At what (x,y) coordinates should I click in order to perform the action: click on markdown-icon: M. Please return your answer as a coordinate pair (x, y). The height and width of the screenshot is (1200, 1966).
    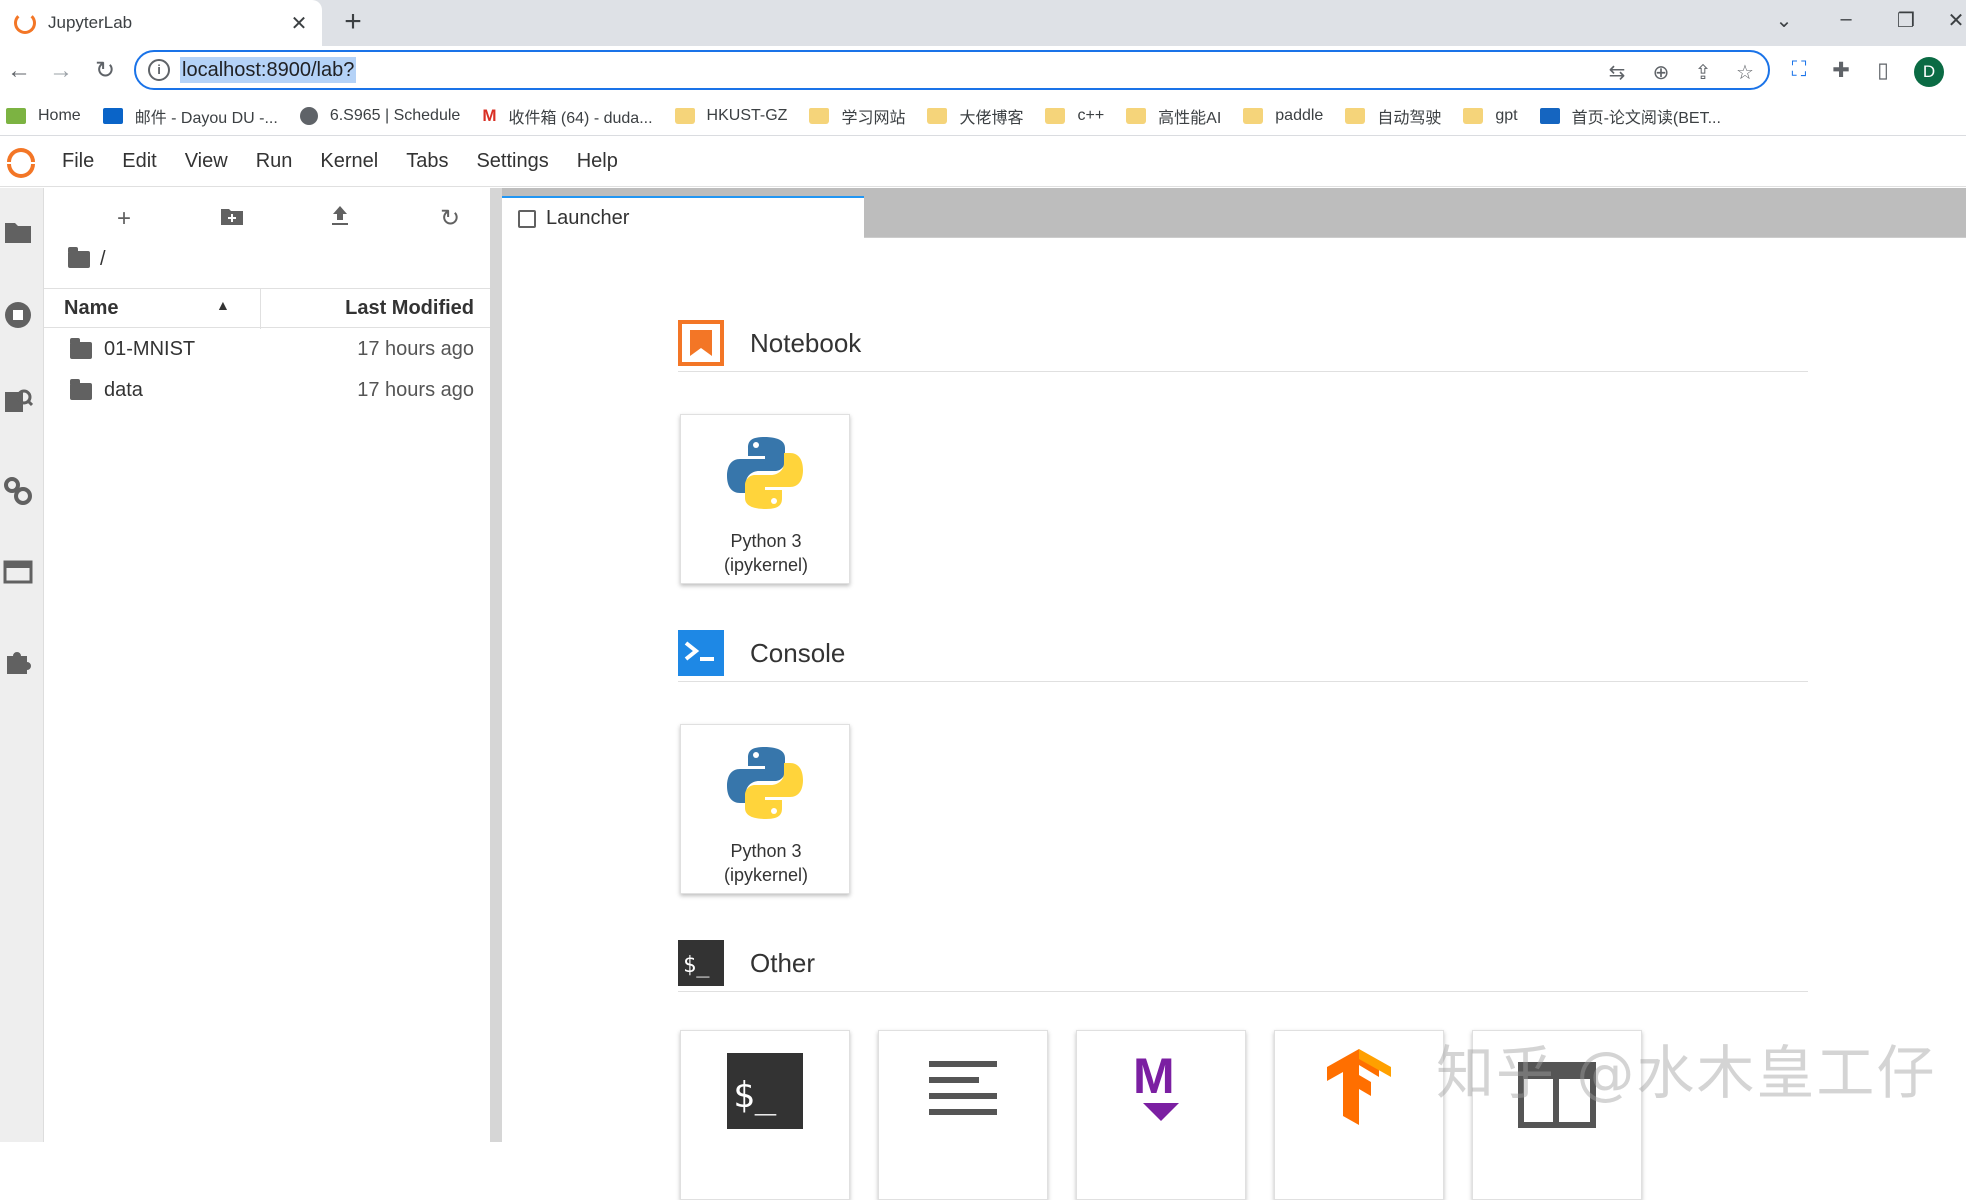
    Looking at the image, I should click on (1156, 1084).